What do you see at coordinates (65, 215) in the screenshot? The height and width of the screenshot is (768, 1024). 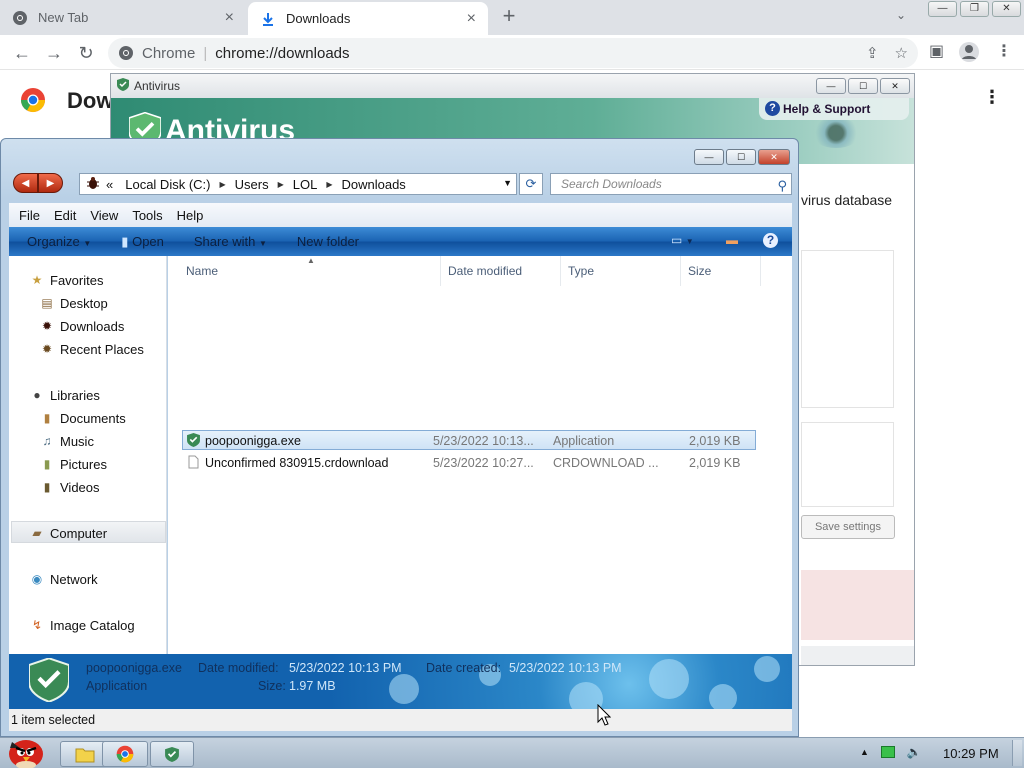 I see `menu-edit: Edit` at bounding box center [65, 215].